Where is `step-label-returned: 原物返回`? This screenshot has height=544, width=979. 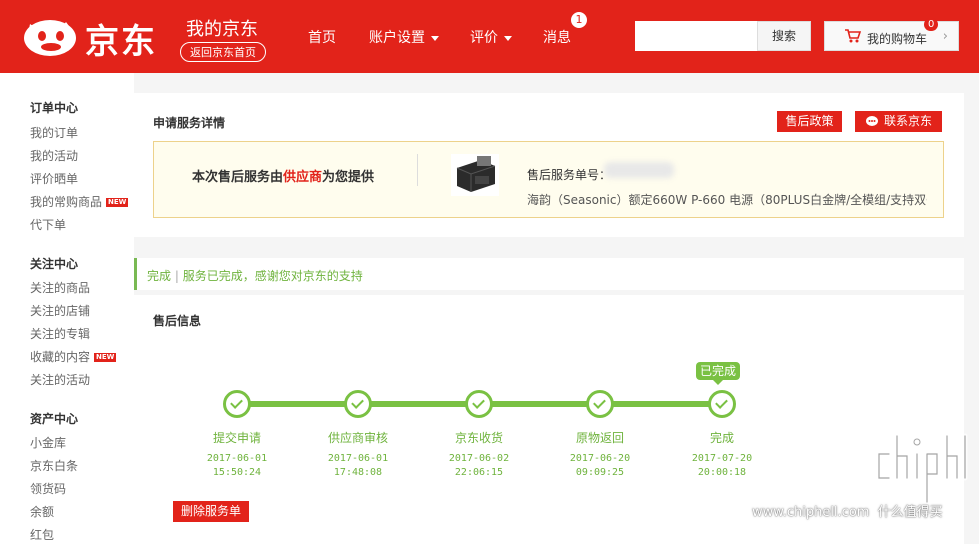
step-label-returned: 原物返回 is located at coordinates (599, 438).